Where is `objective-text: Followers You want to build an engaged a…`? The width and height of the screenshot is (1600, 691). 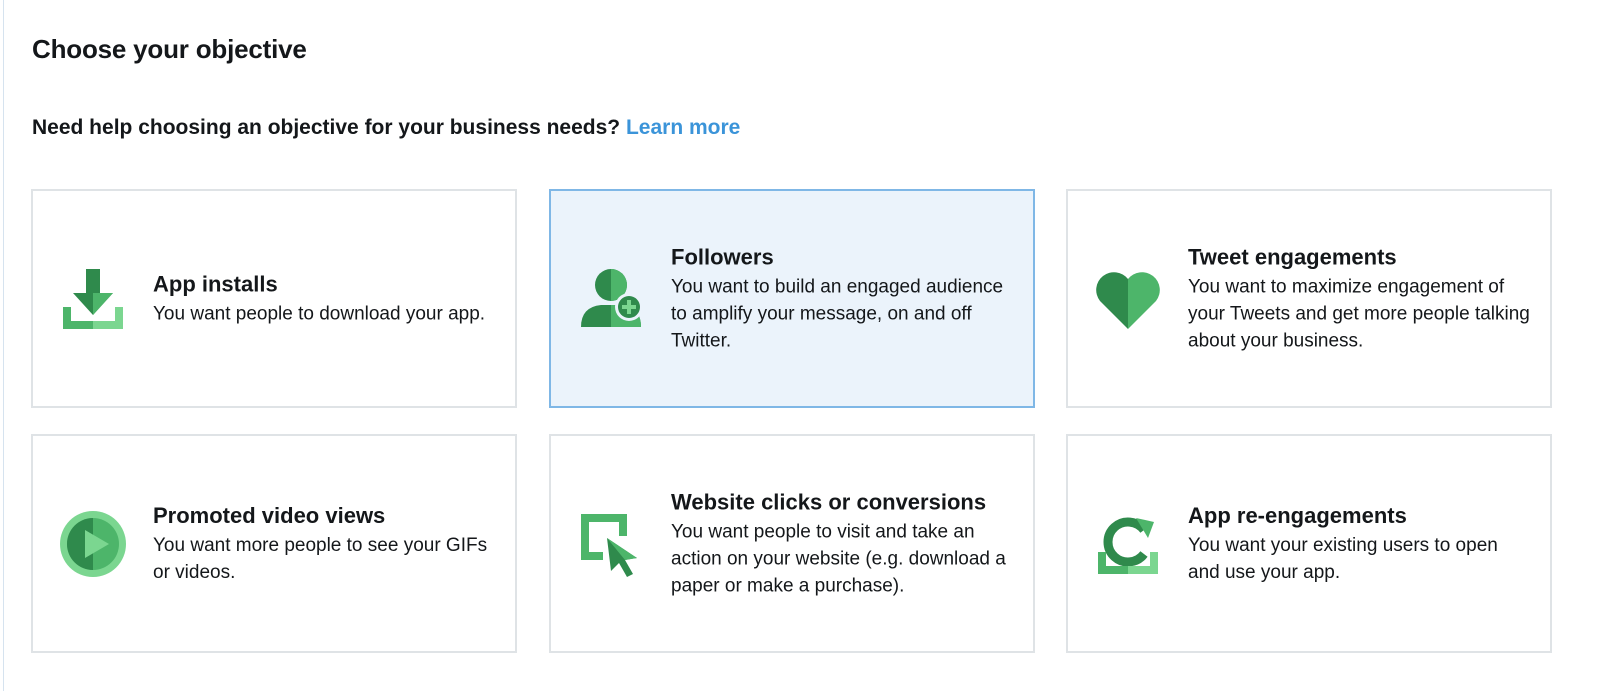
objective-text: Followers You want to build an engaged a… is located at coordinates (843, 298).